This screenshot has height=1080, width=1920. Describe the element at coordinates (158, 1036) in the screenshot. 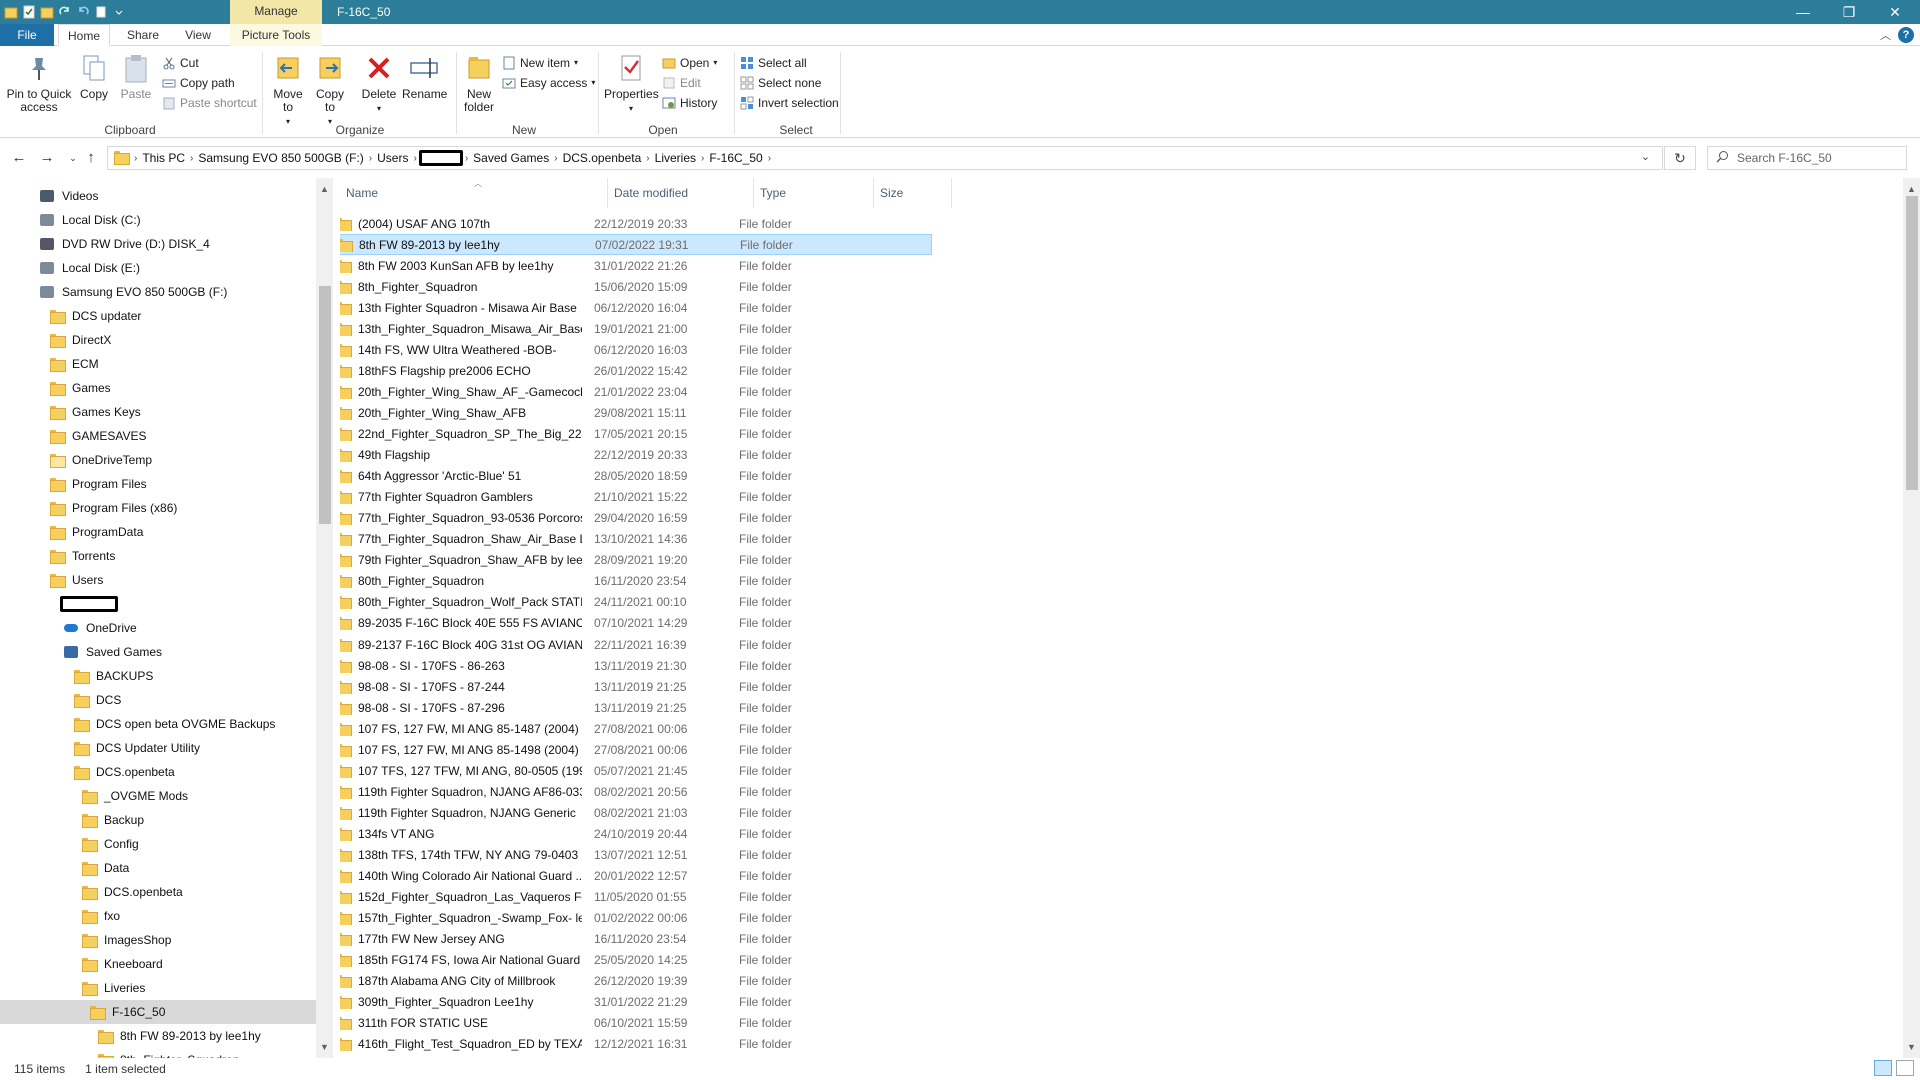

I see `nav-item: 8th FW 89-2013 by lee1hy` at that location.